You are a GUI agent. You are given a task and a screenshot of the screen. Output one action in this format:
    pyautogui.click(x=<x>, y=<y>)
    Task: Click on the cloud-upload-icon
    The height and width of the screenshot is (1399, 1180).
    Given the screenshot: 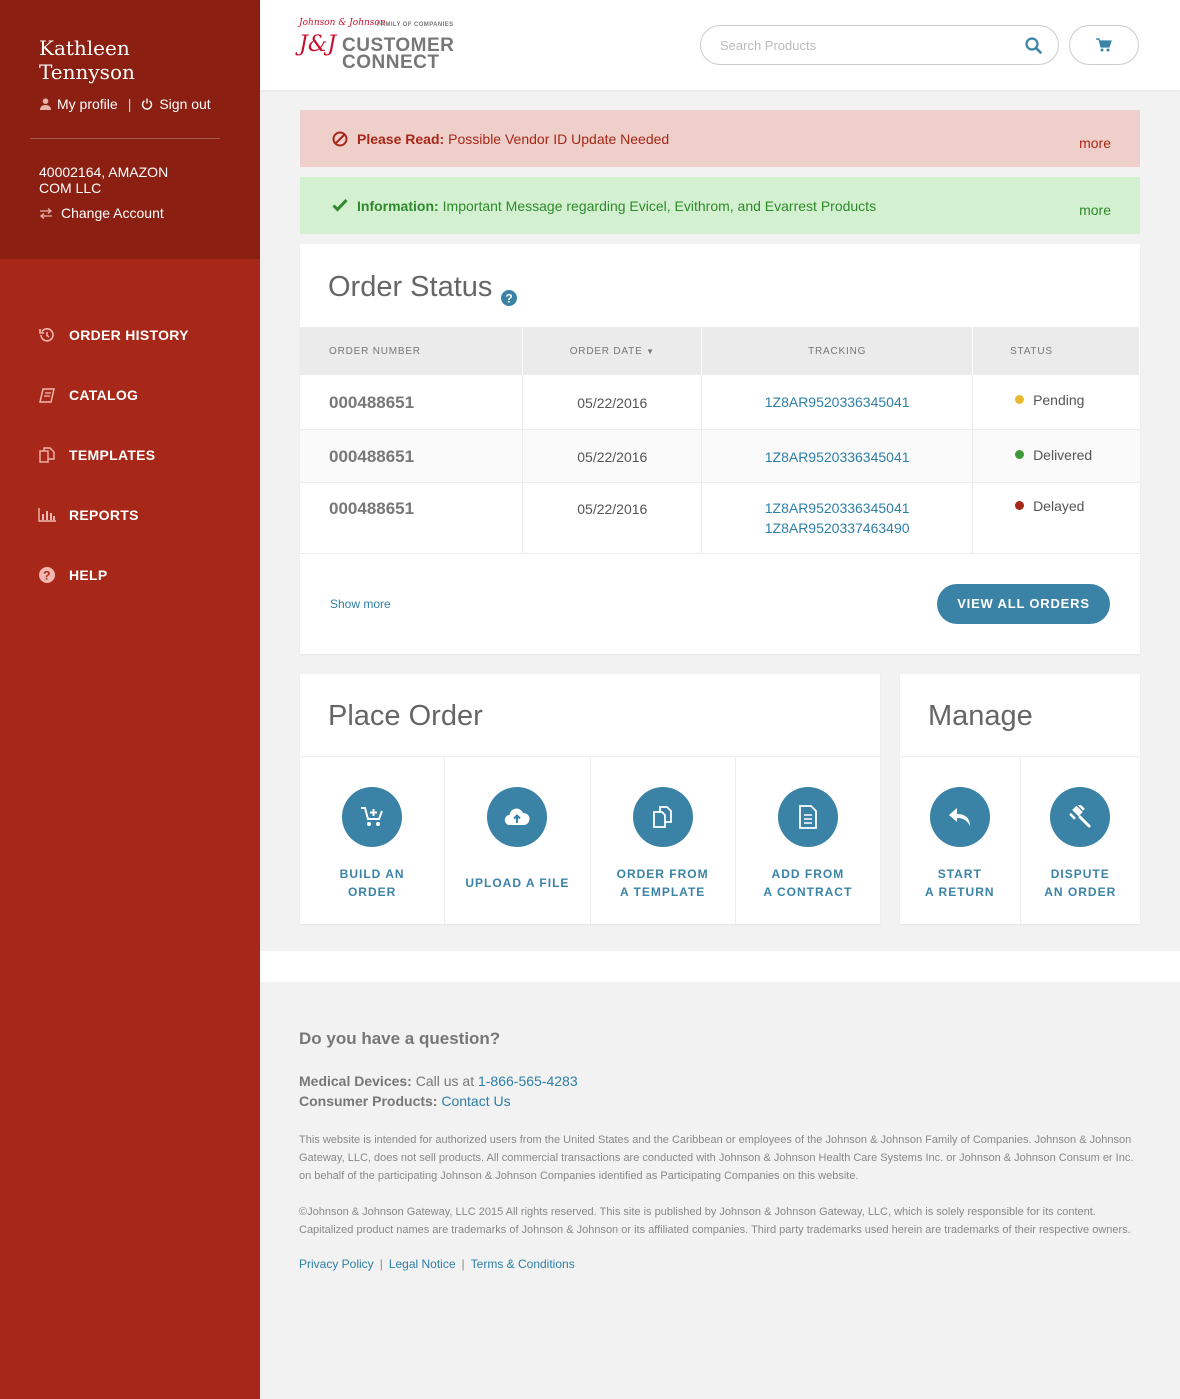 What is the action you would take?
    pyautogui.click(x=517, y=816)
    